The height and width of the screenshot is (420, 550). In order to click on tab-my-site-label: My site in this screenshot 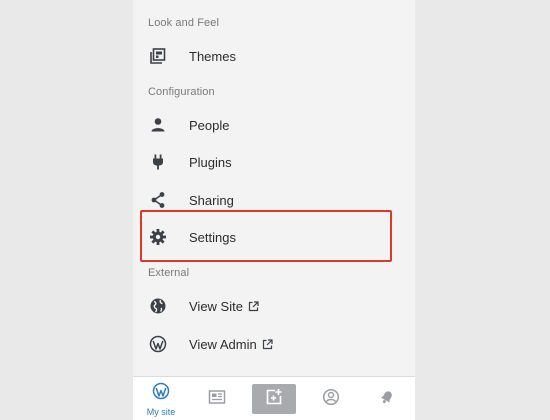, I will do `click(161, 411)`.